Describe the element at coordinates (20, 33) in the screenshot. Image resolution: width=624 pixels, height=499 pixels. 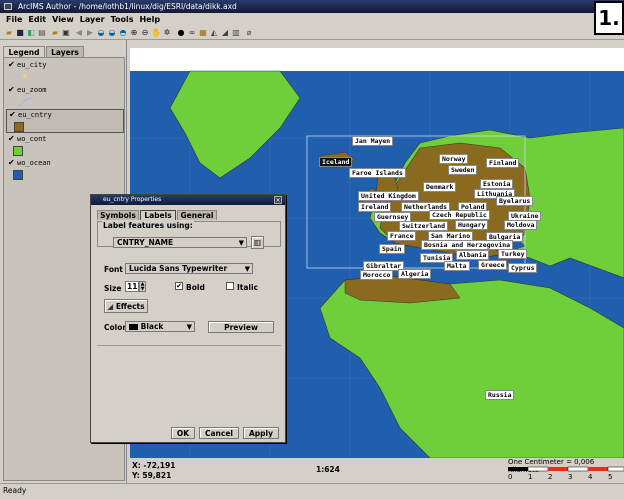
I see `save-icon: ■` at that location.